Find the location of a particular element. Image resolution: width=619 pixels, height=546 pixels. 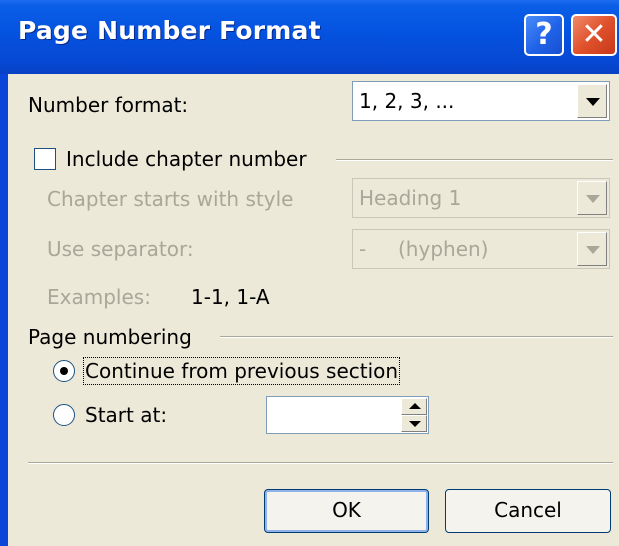

separator-value: - (hyphen) is located at coordinates (424, 249).